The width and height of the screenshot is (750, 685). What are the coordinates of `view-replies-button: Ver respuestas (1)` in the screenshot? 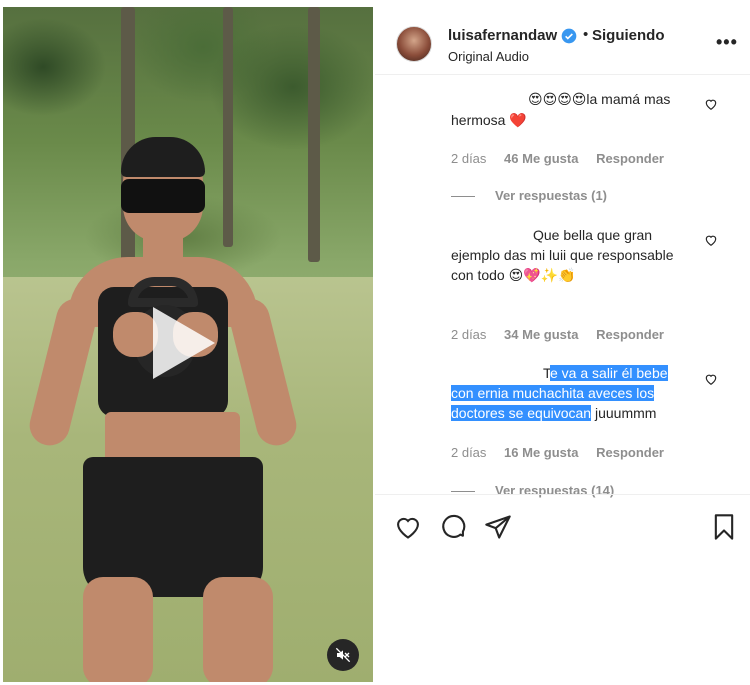 It's located at (529, 195).